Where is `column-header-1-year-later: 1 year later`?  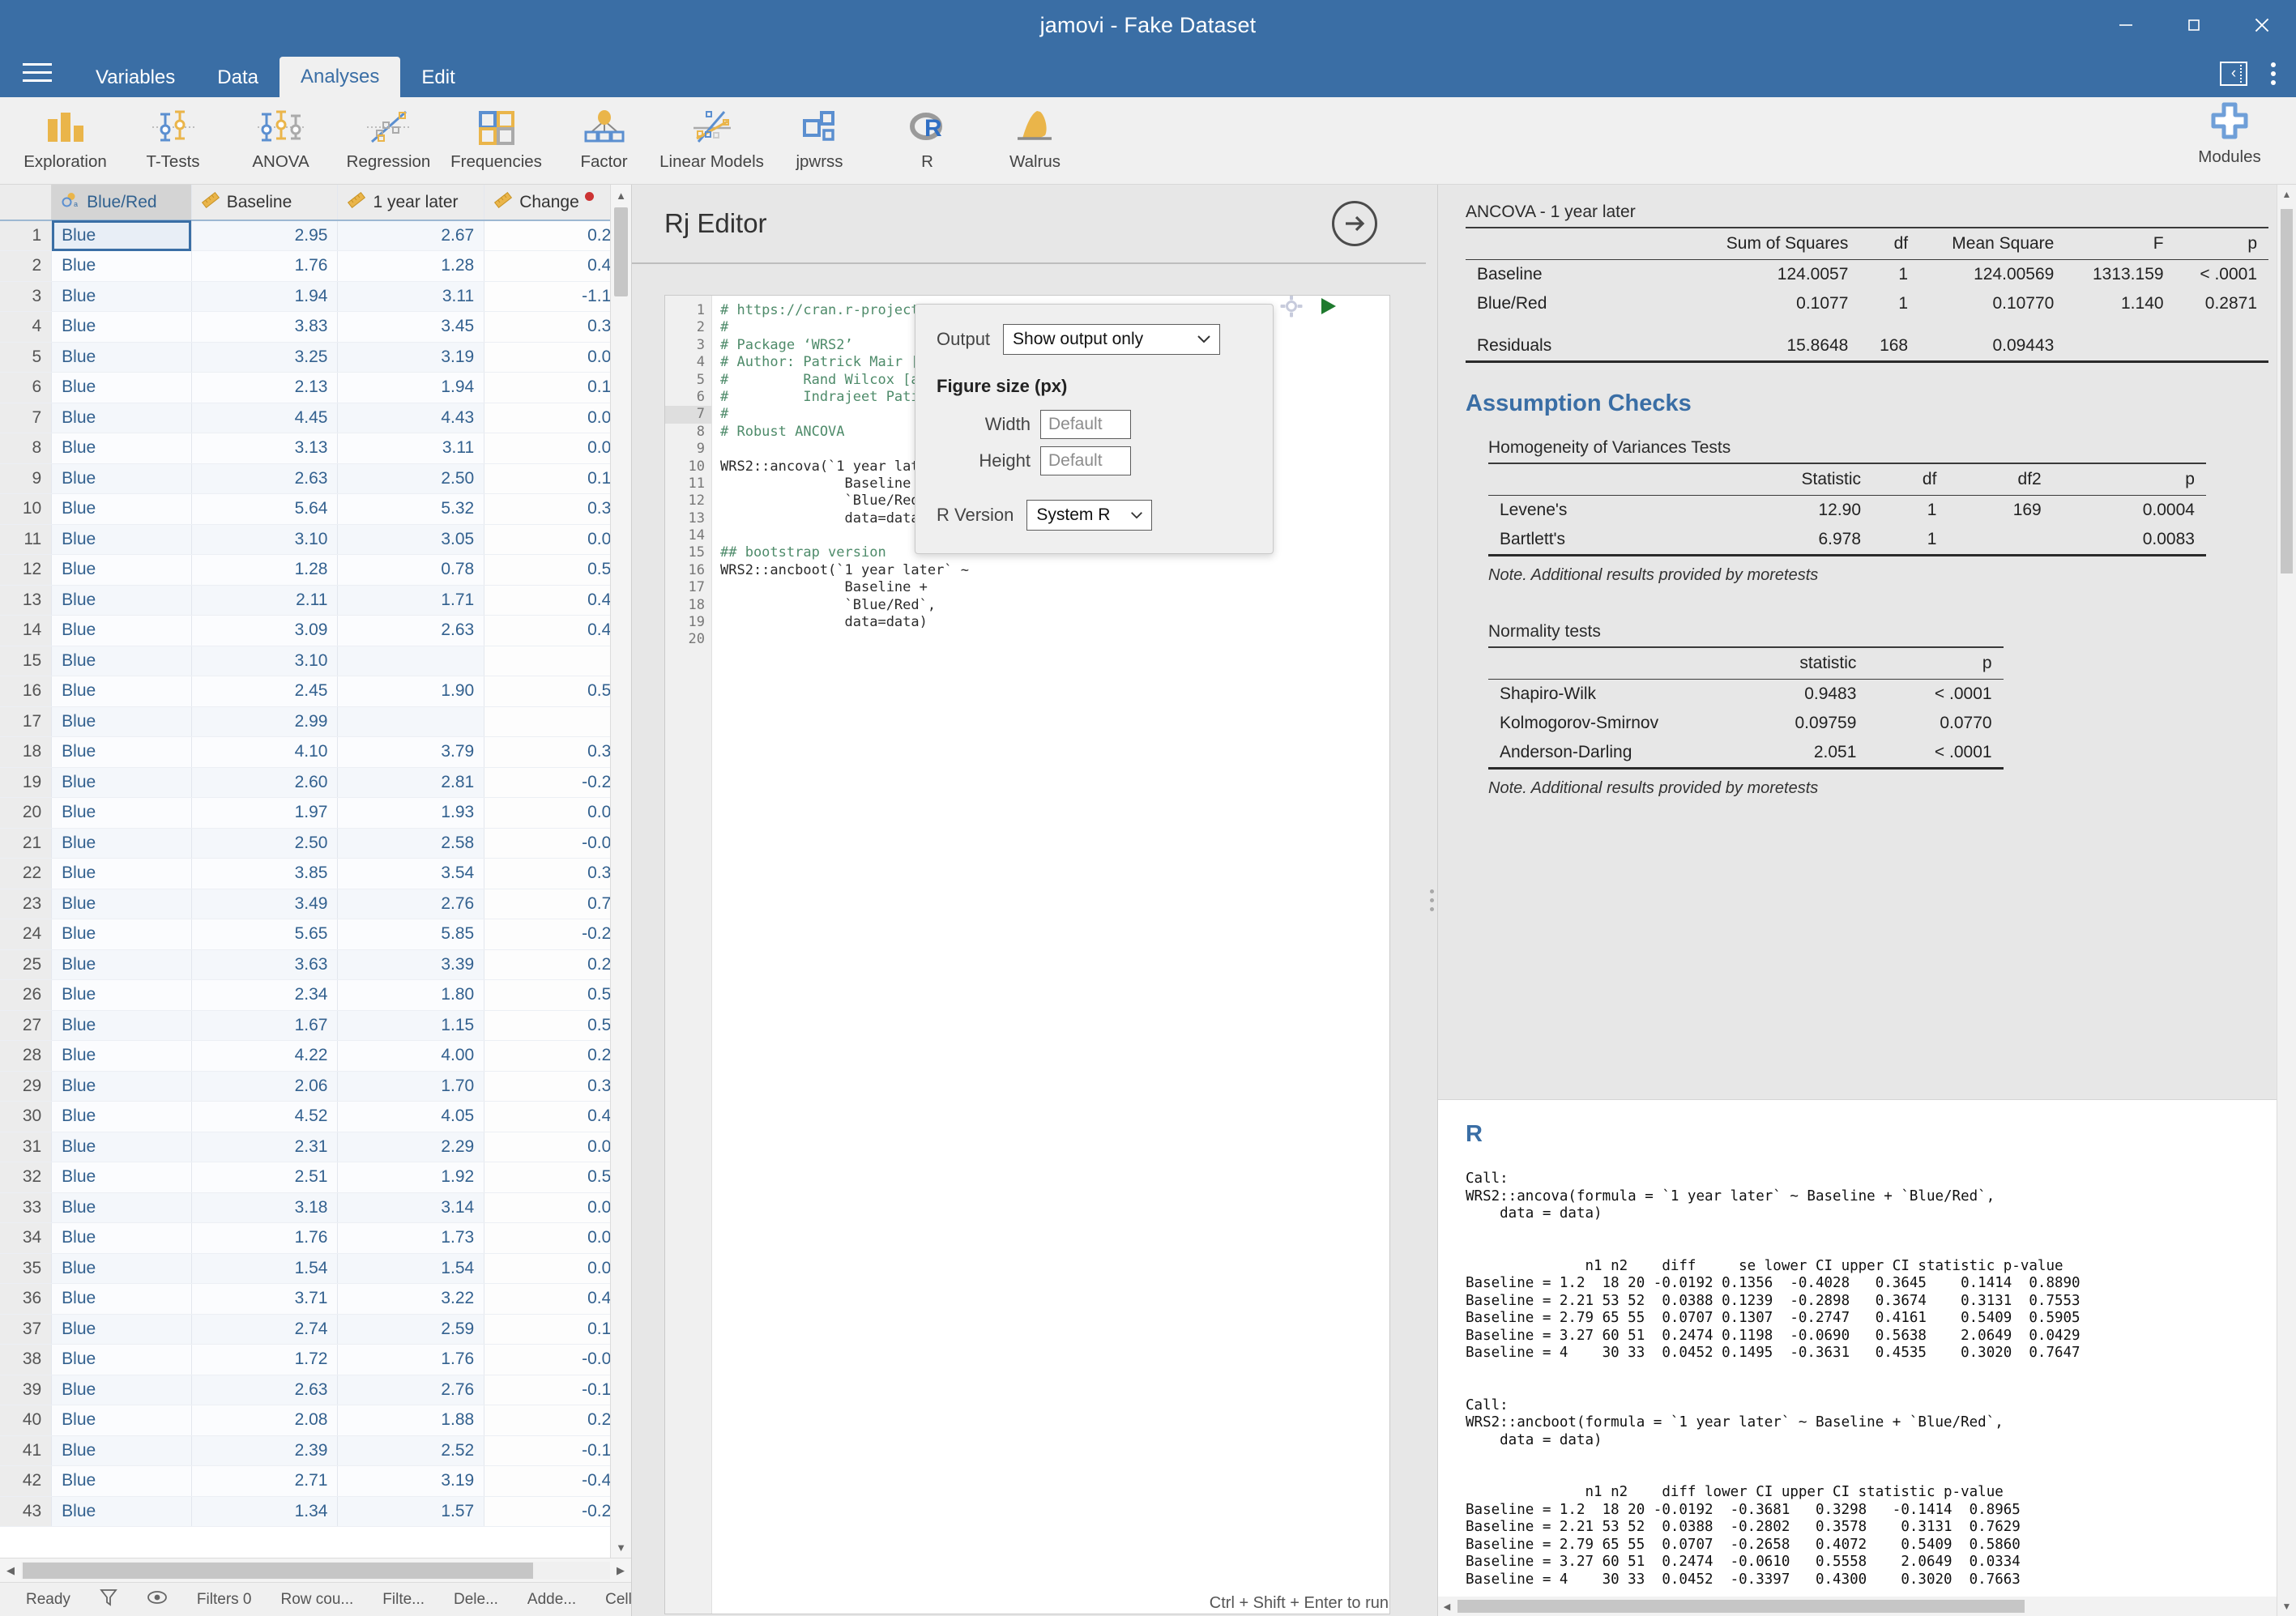
column-header-1-year-later: 1 year later is located at coordinates (411, 203).